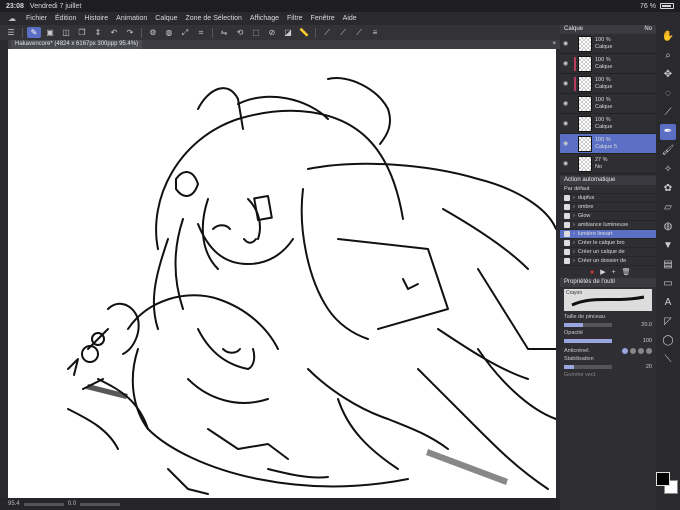  What do you see at coordinates (153, 32) in the screenshot?
I see `settings-icon: ⚙` at bounding box center [153, 32].